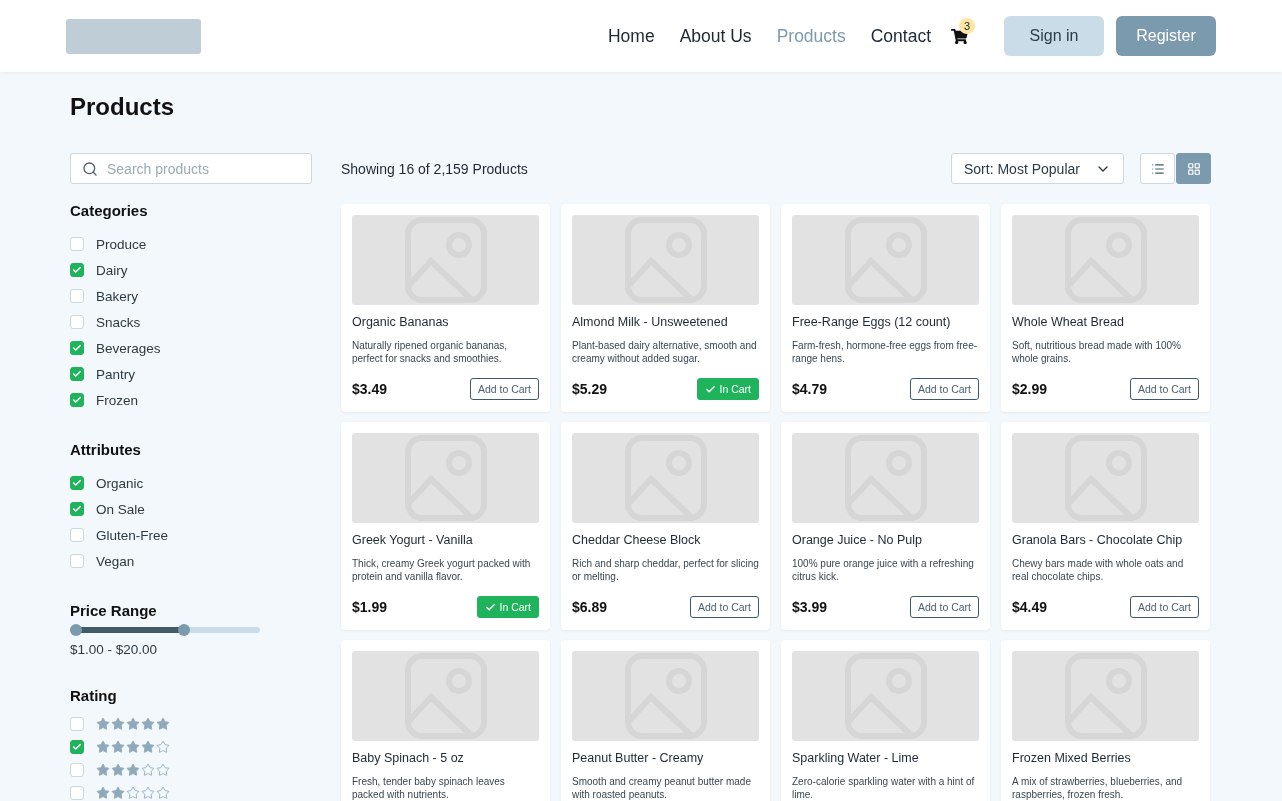  I want to click on sort-dropdown: Sort: Most Popular, so click(1037, 168).